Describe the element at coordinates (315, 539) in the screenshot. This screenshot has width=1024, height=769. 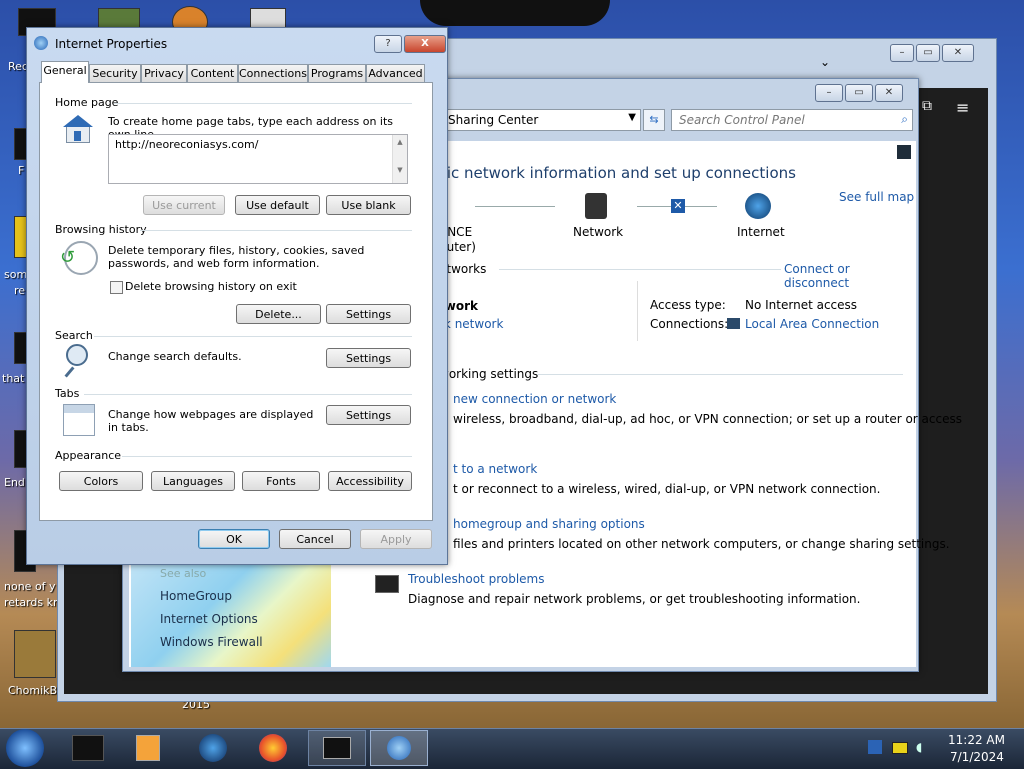
I see `cancel-button: Cancel` at that location.